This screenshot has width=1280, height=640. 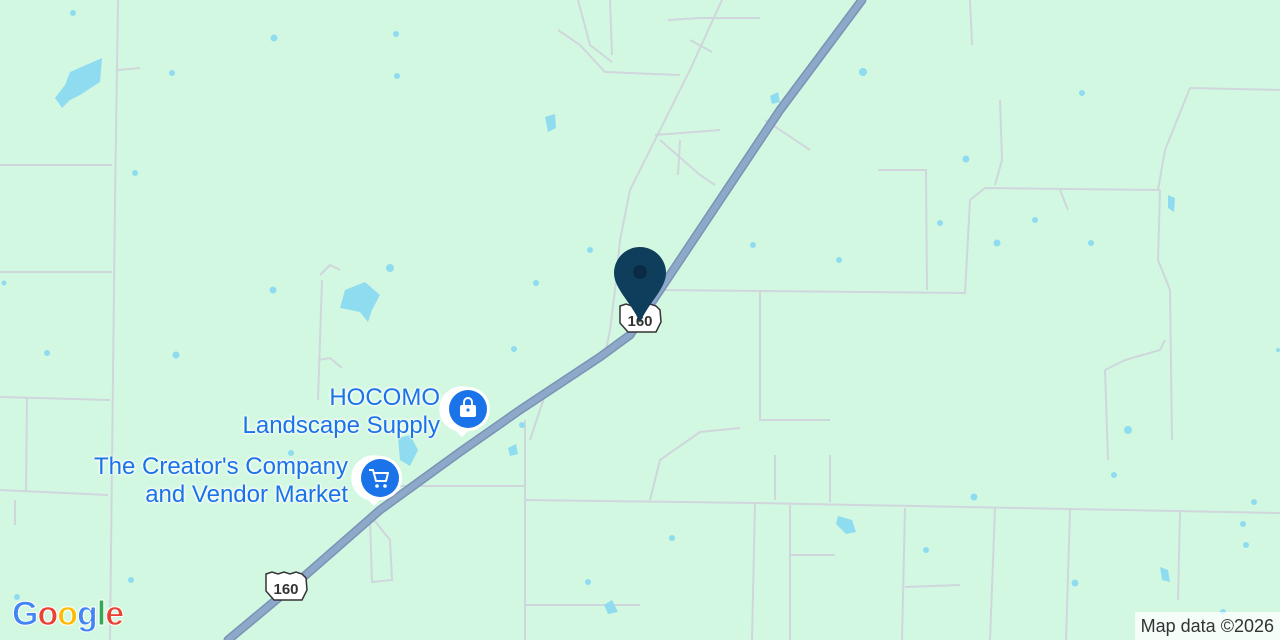 What do you see at coordinates (246, 494) in the screenshot?
I see `poi-creators-company-subtitle: and Vendor Market` at bounding box center [246, 494].